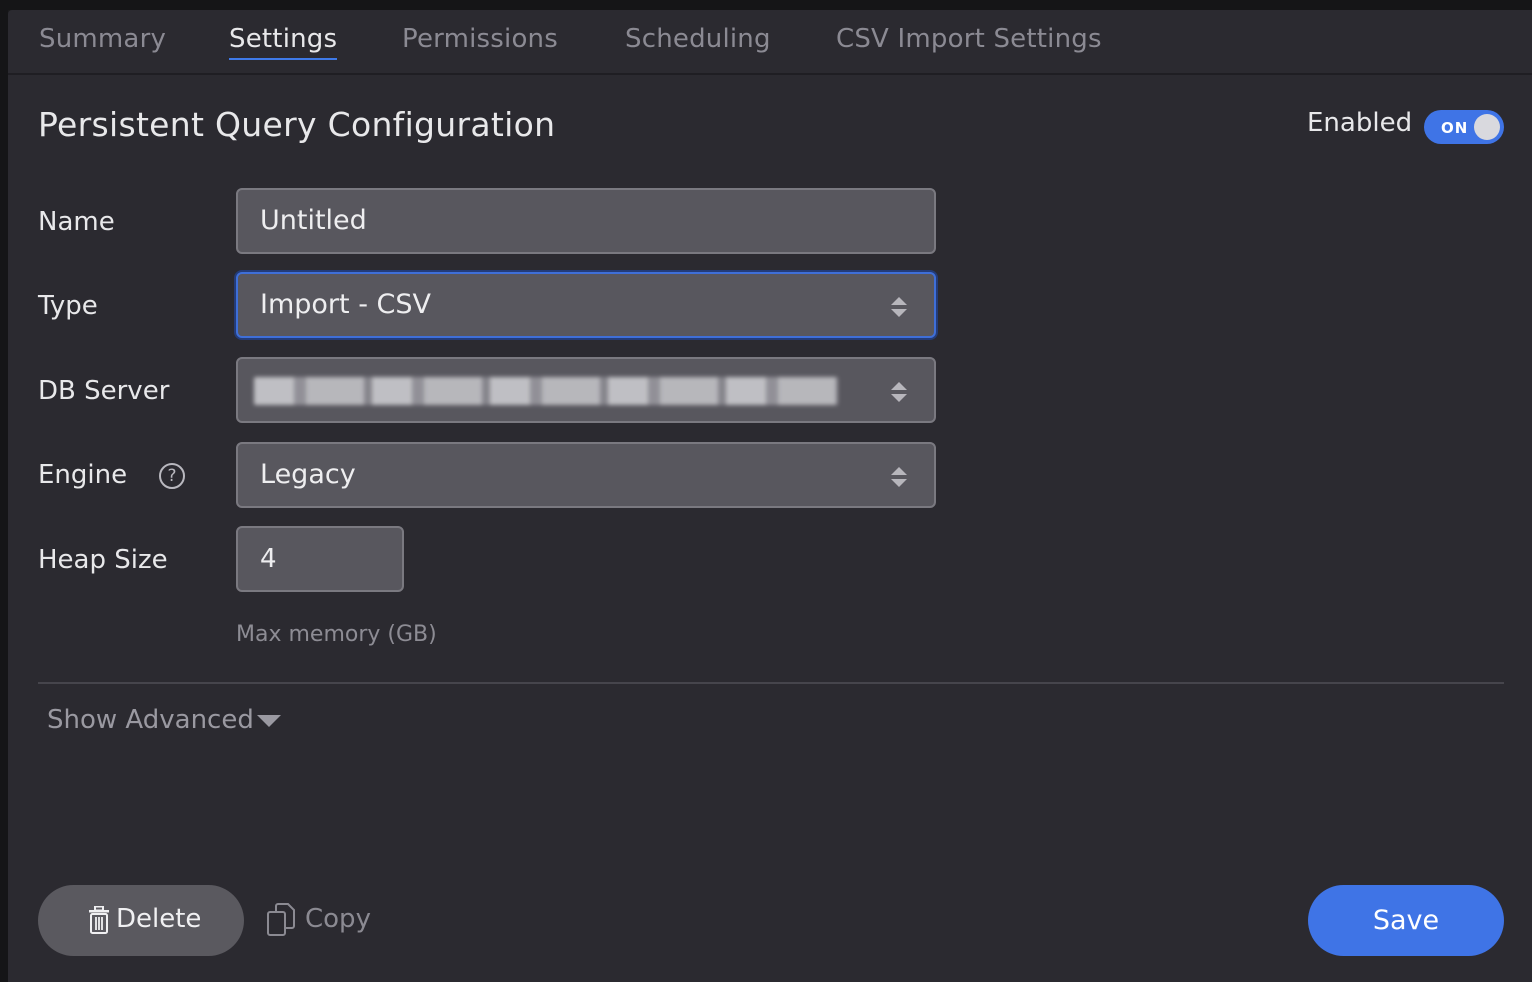 This screenshot has width=1532, height=982. Describe the element at coordinates (338, 919) in the screenshot. I see `copy-button: Copy` at that location.